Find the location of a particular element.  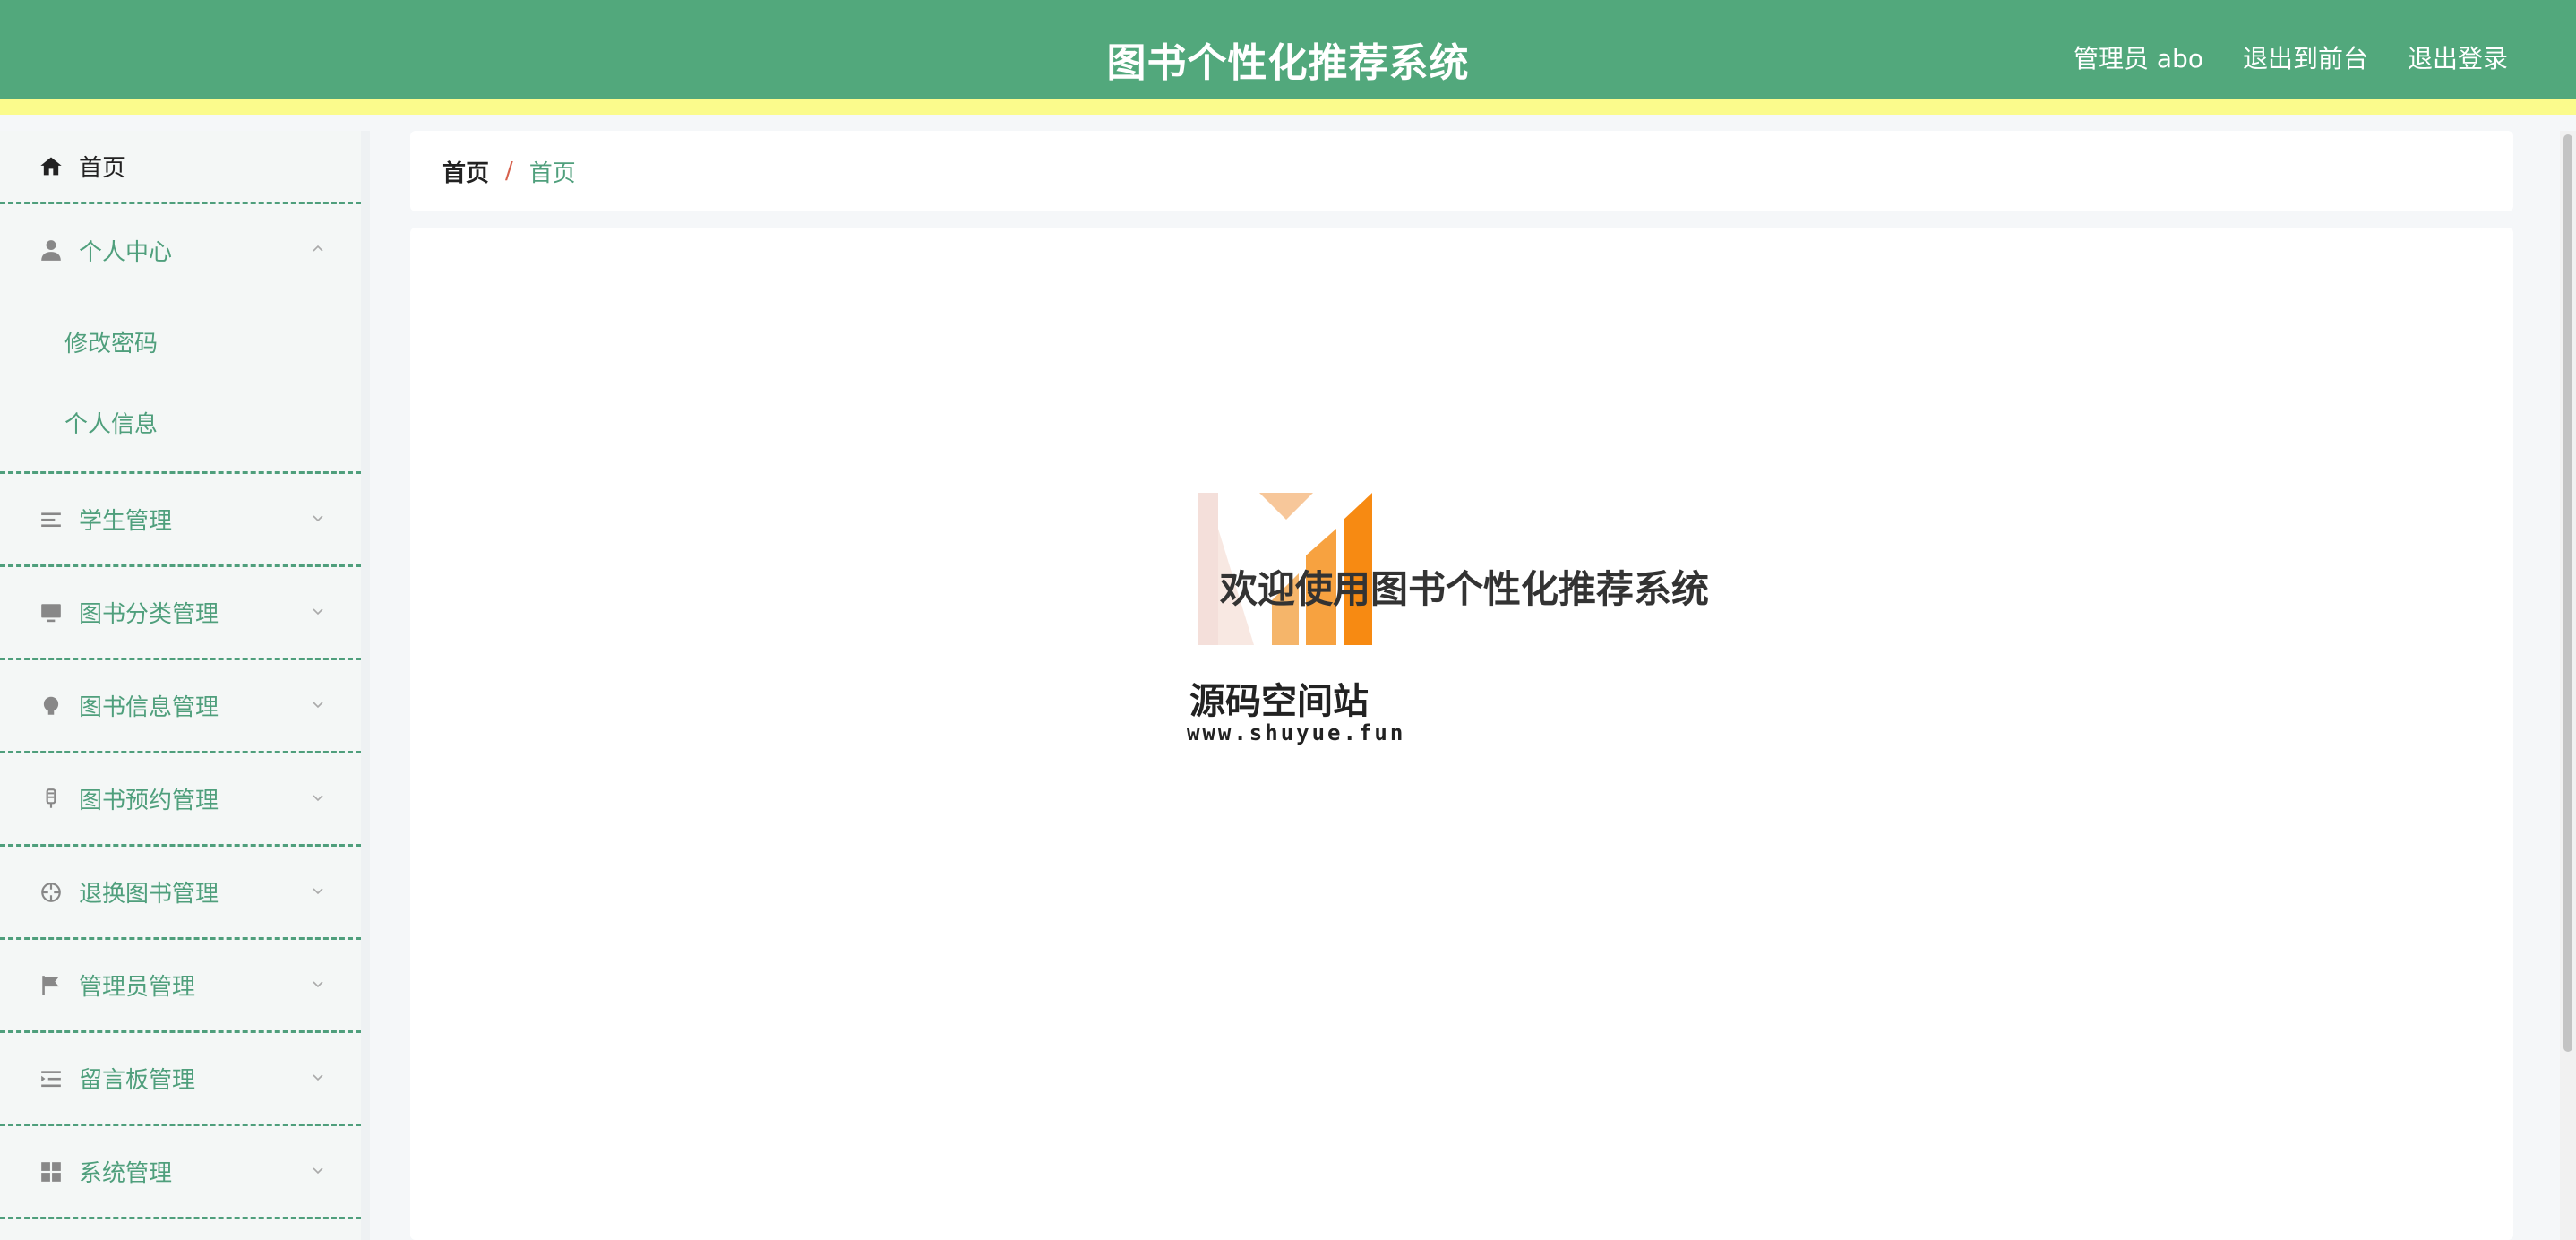

sidebar-item-label: 图书分类管理 is located at coordinates (149, 614).